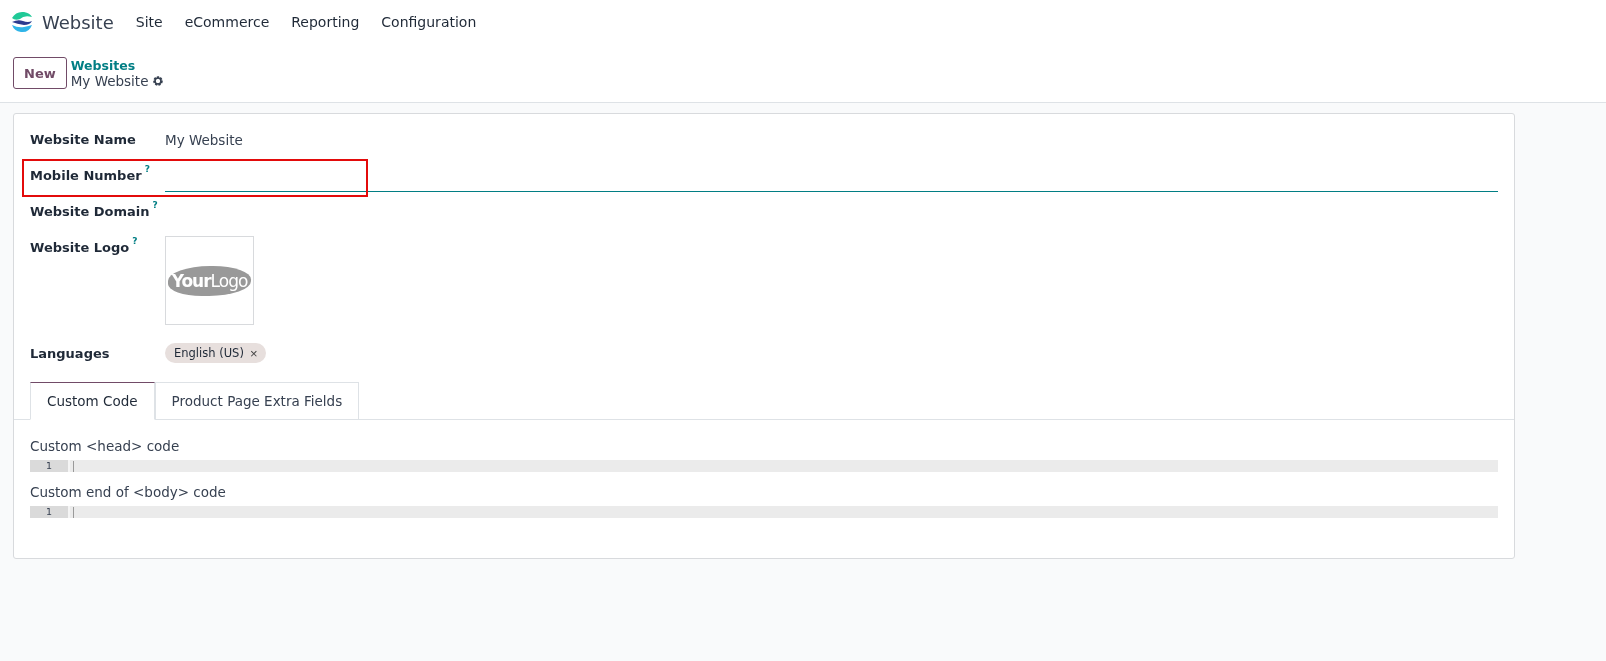 The width and height of the screenshot is (1606, 661). What do you see at coordinates (80, 247) in the screenshot?
I see `field-label: Website Logo` at bounding box center [80, 247].